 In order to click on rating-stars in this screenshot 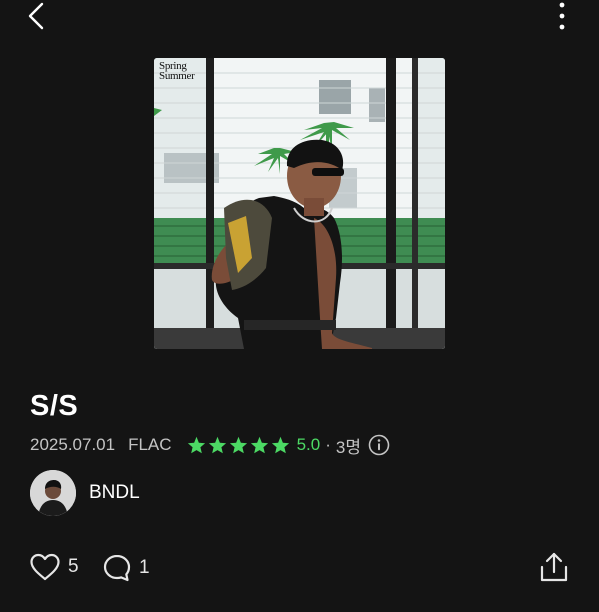, I will do `click(238, 445)`.